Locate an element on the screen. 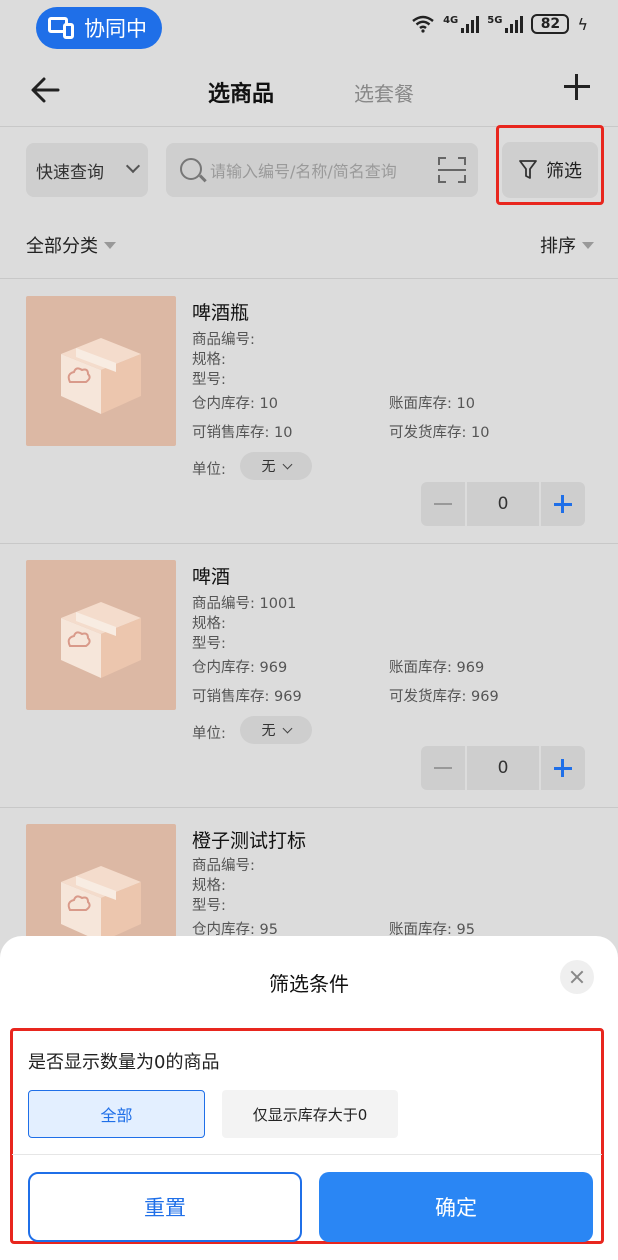  product-name: 橙子测试打标 is located at coordinates (249, 841).